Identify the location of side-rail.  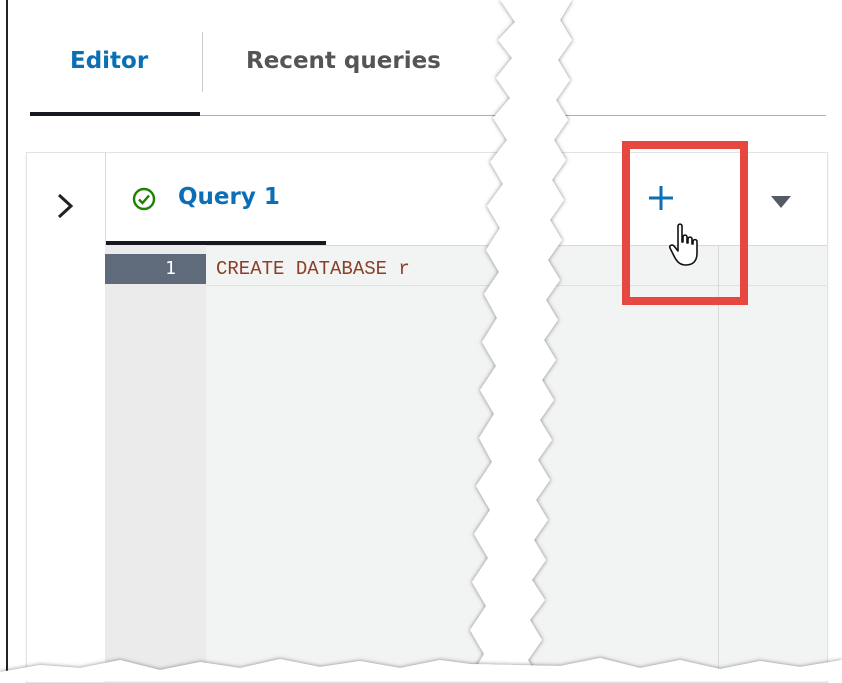
(66, 417).